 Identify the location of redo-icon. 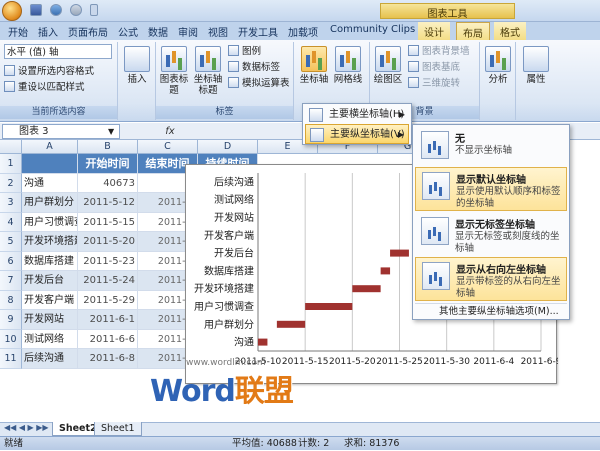
(76, 10).